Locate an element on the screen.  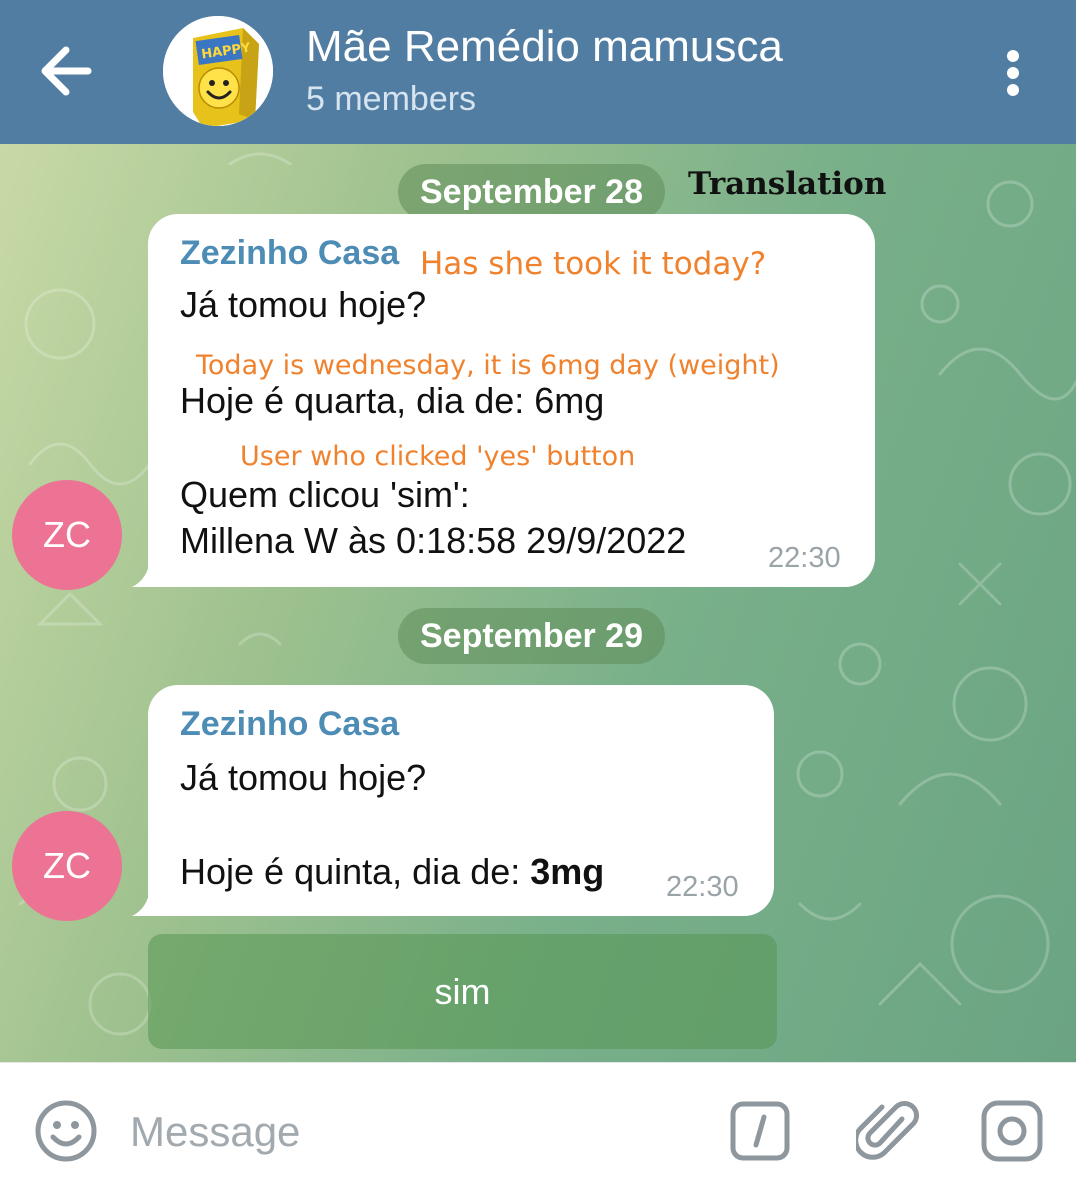
translation-label: Translation is located at coordinates (787, 184).